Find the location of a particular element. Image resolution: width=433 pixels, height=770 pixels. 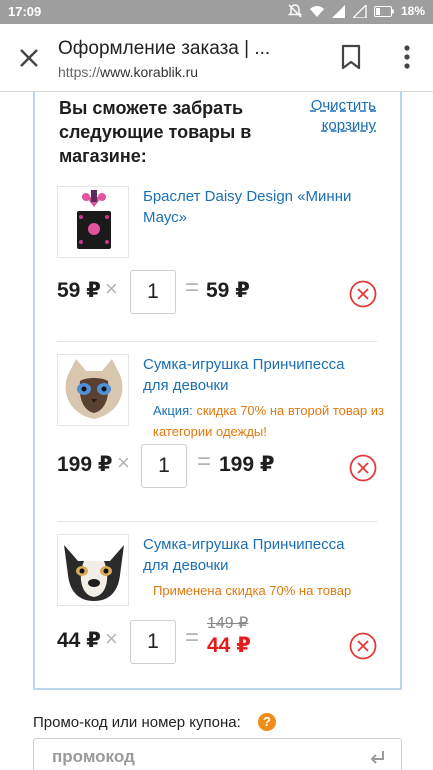

promo-applied-note: Применена скидка 70% на товар is located at coordinates (252, 590).